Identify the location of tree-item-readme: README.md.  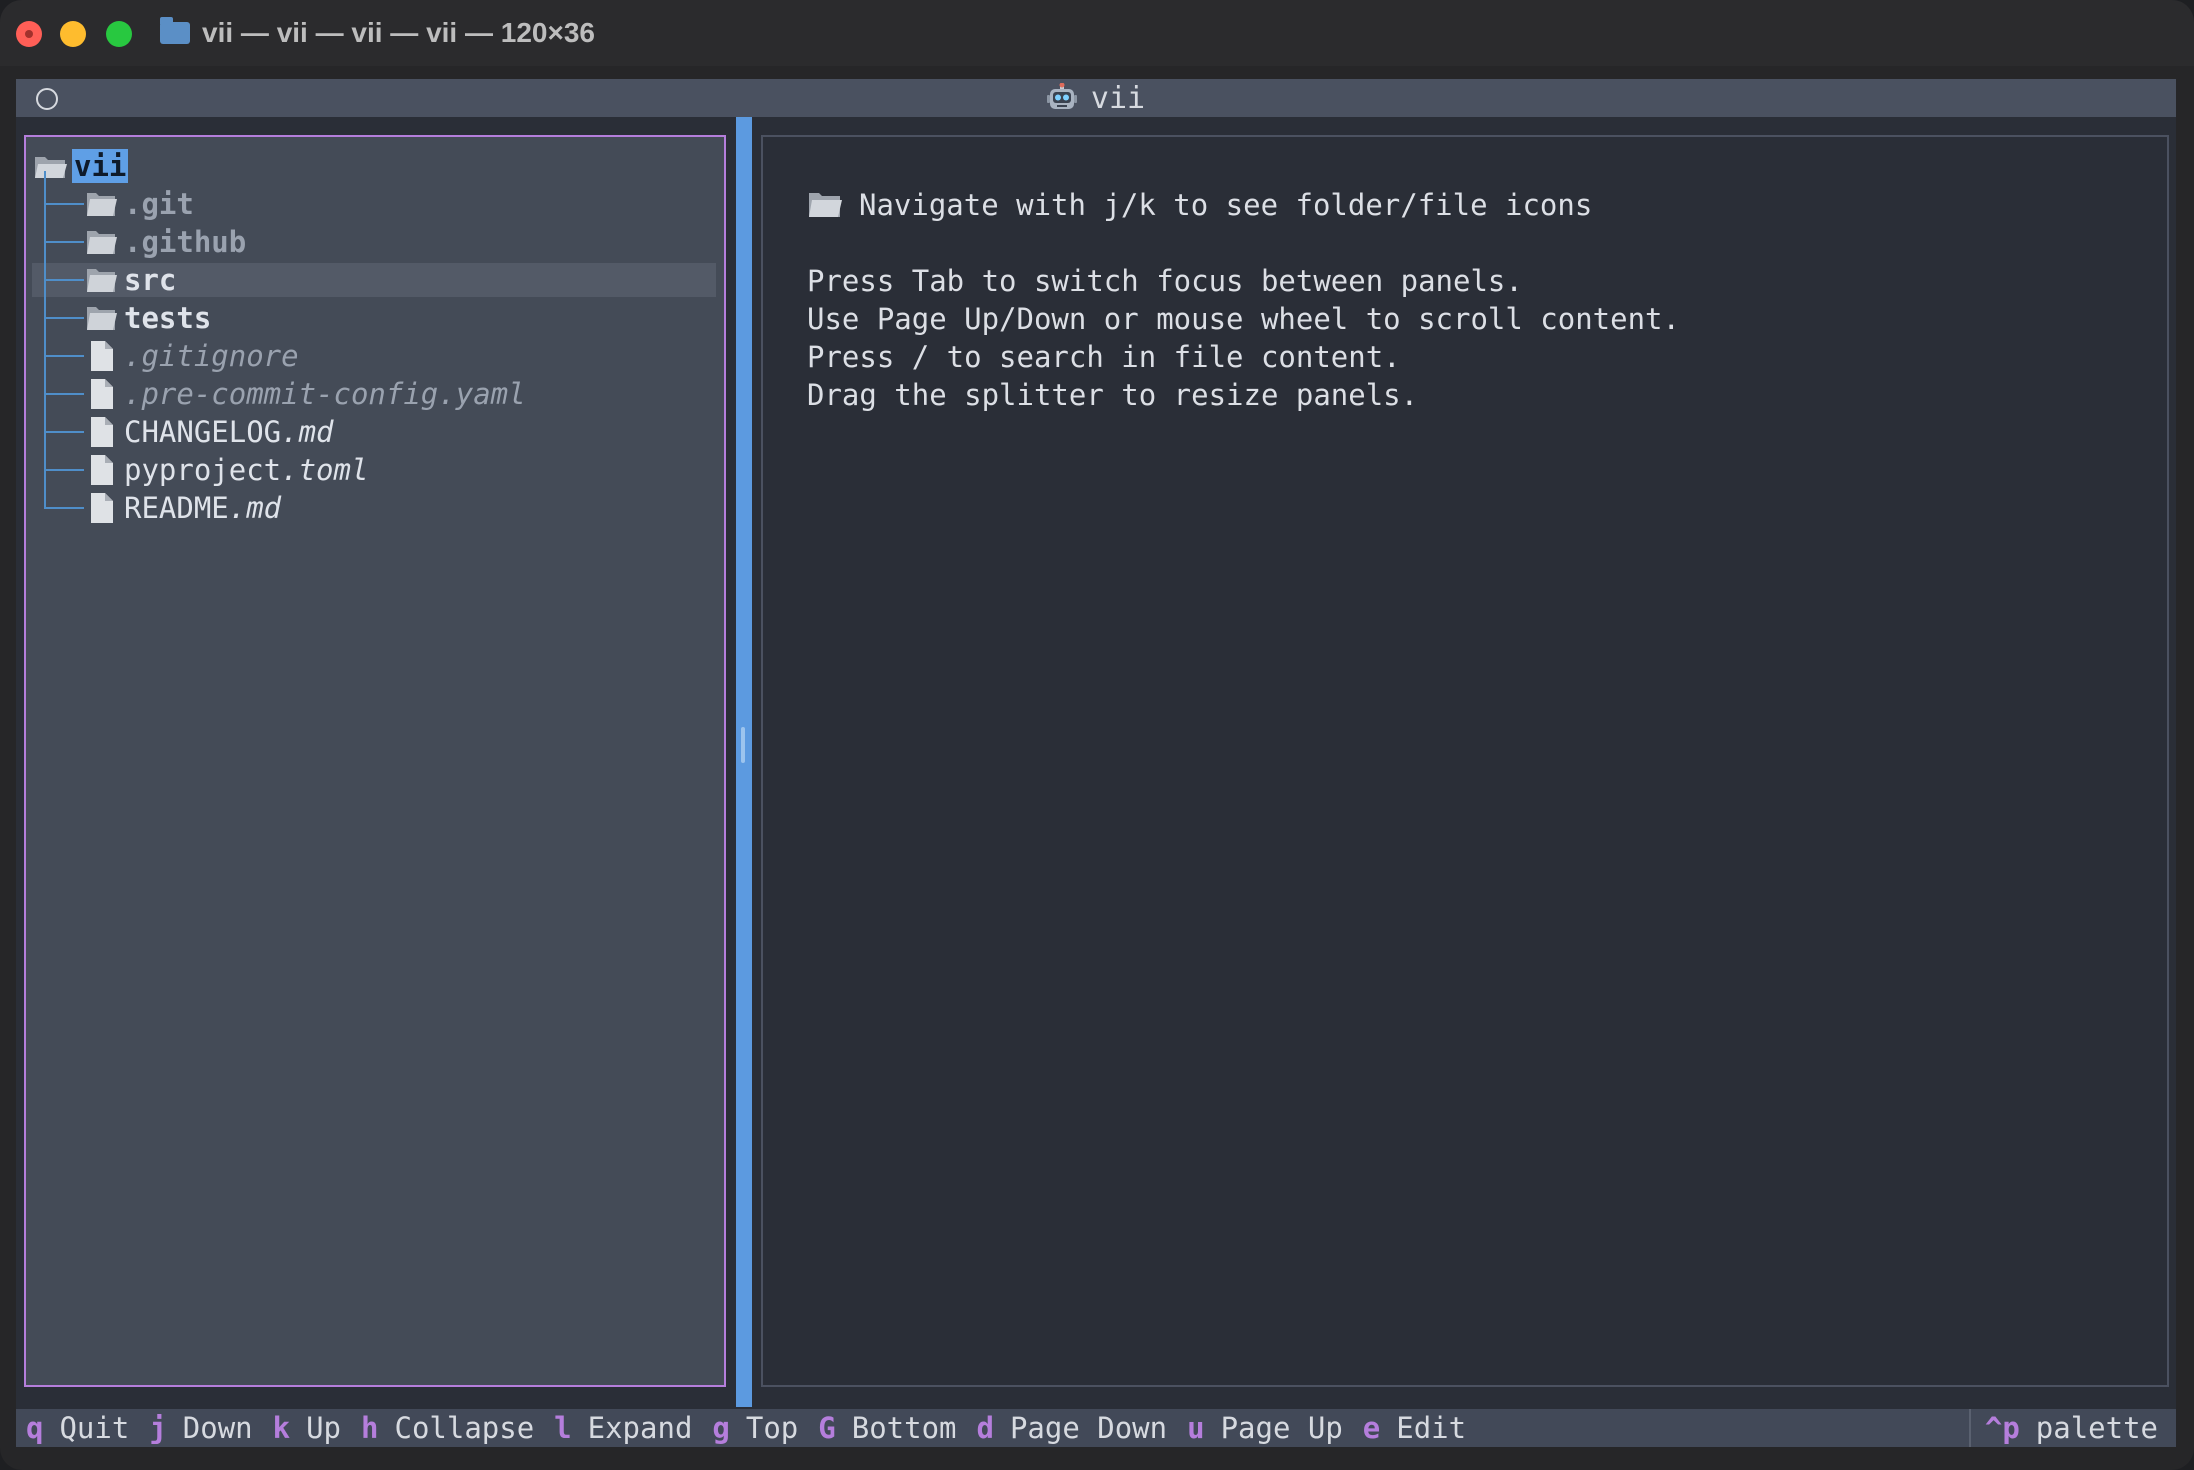
(374, 498).